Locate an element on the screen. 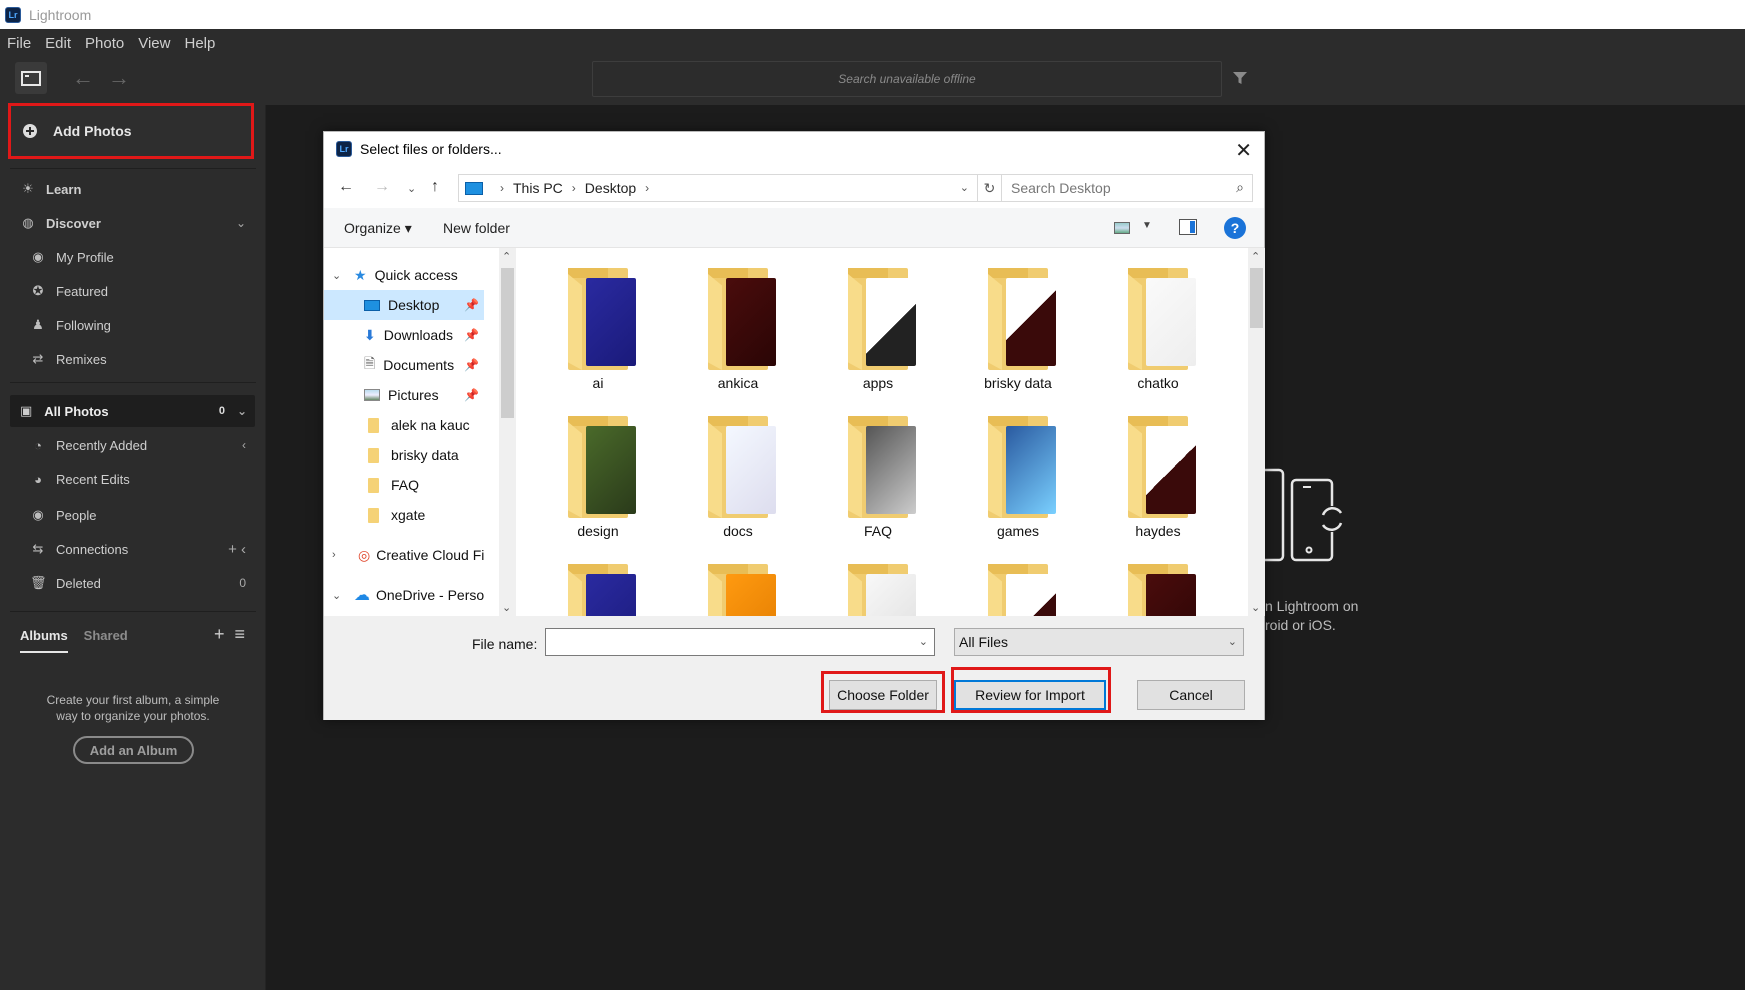 The width and height of the screenshot is (1745, 990). nav-folder-brisky-data: brisky data is located at coordinates (404, 455).